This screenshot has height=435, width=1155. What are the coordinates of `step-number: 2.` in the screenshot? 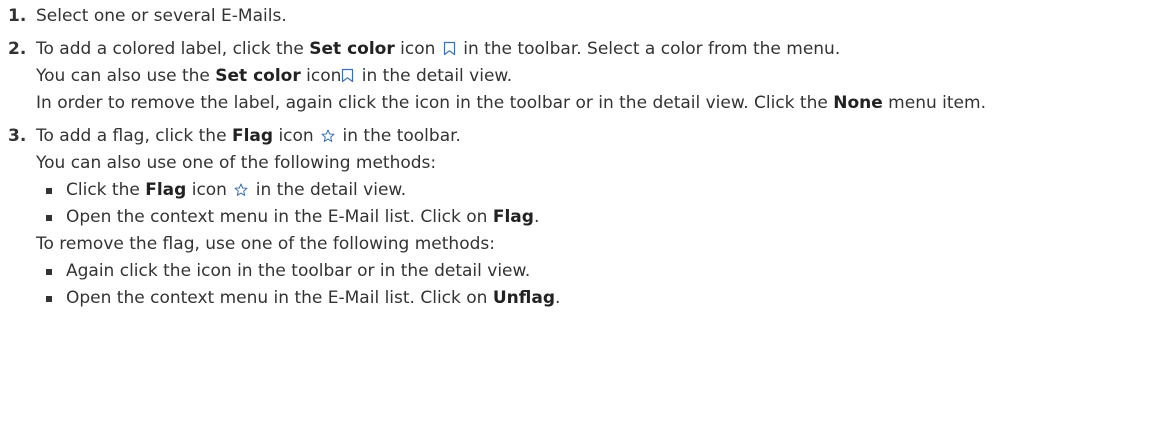 It's located at (17, 49).